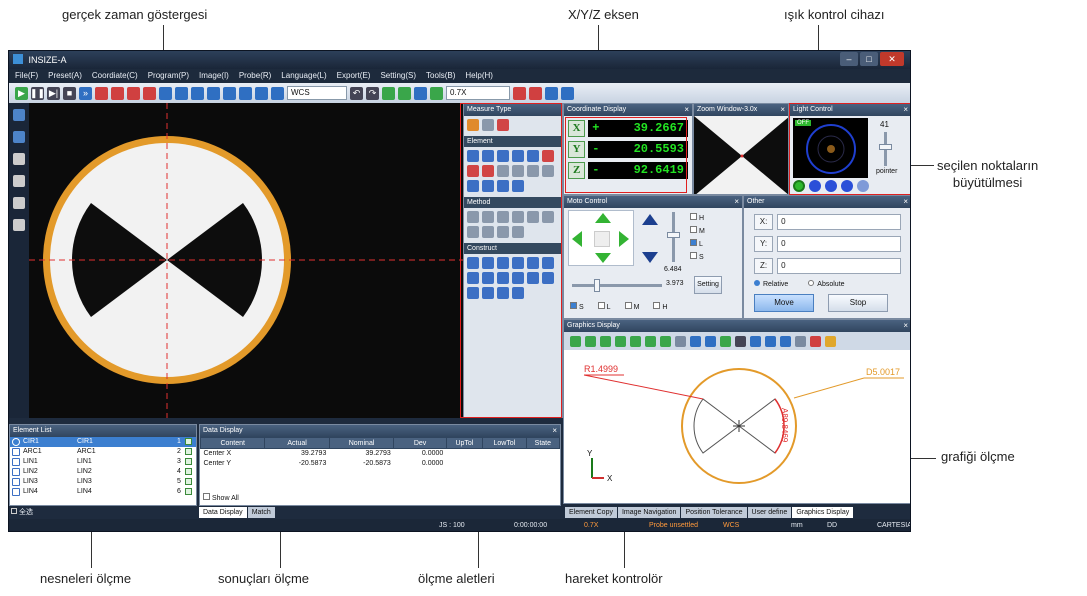 The width and height of the screenshot is (1087, 596). Describe the element at coordinates (65, 76) in the screenshot. I see `menu-preset: Preset(A)` at that location.